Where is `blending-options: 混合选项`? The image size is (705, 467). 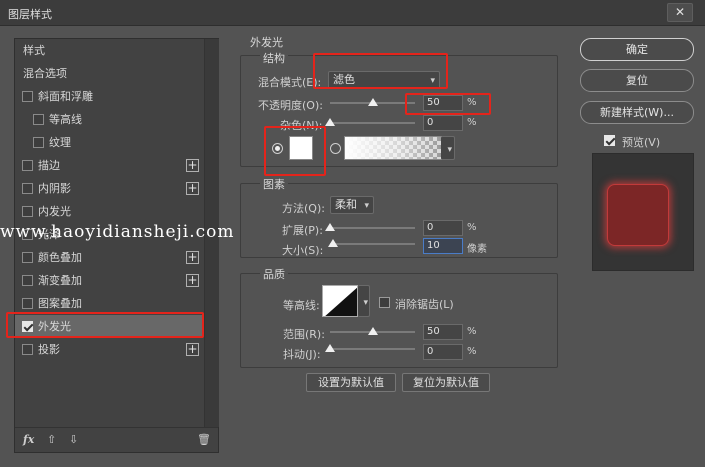 blending-options: 混合选项 is located at coordinates (109, 73).